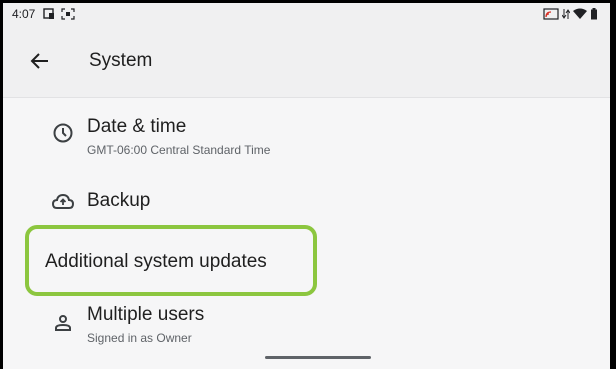 The image size is (616, 369). What do you see at coordinates (68, 16) in the screenshot?
I see `screenshot-icon` at bounding box center [68, 16].